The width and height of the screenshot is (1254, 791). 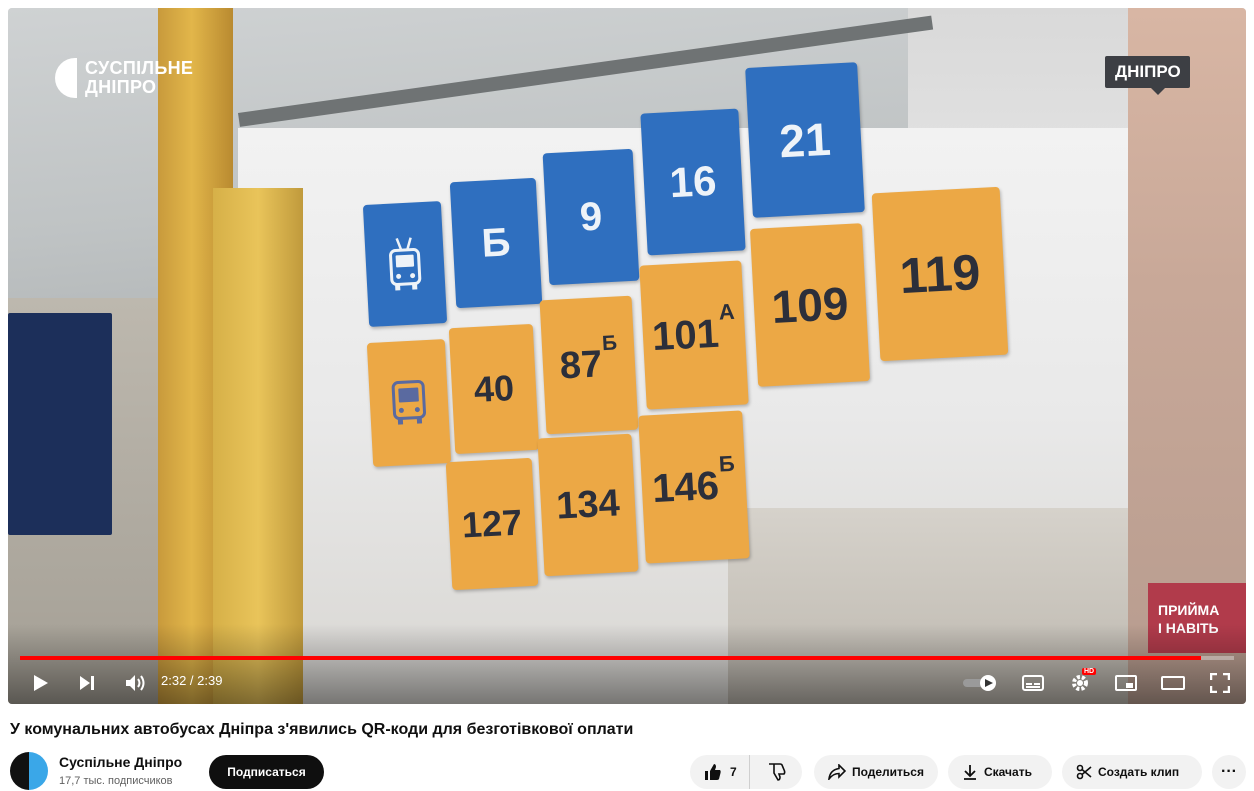 I want to click on play-icon, so click(x=41, y=683).